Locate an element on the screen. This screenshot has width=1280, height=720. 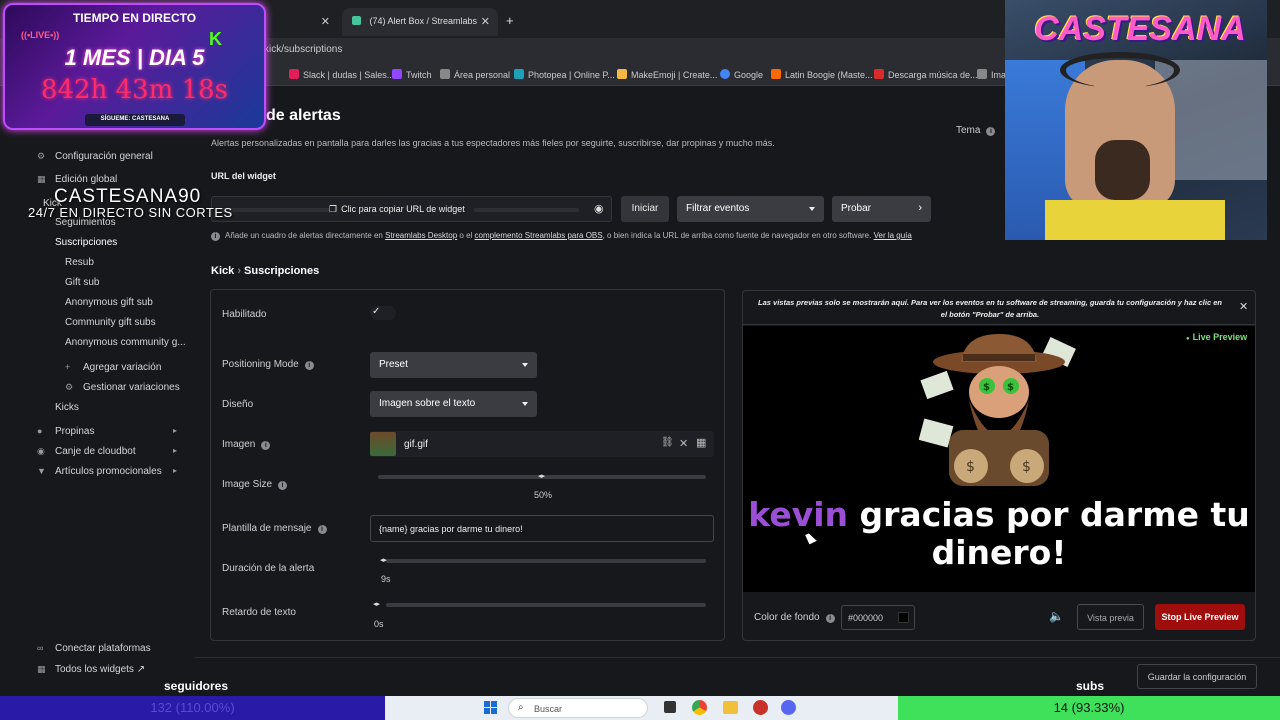
alert-duration-slider-handle: ◂▸ is located at coordinates (383, 560).